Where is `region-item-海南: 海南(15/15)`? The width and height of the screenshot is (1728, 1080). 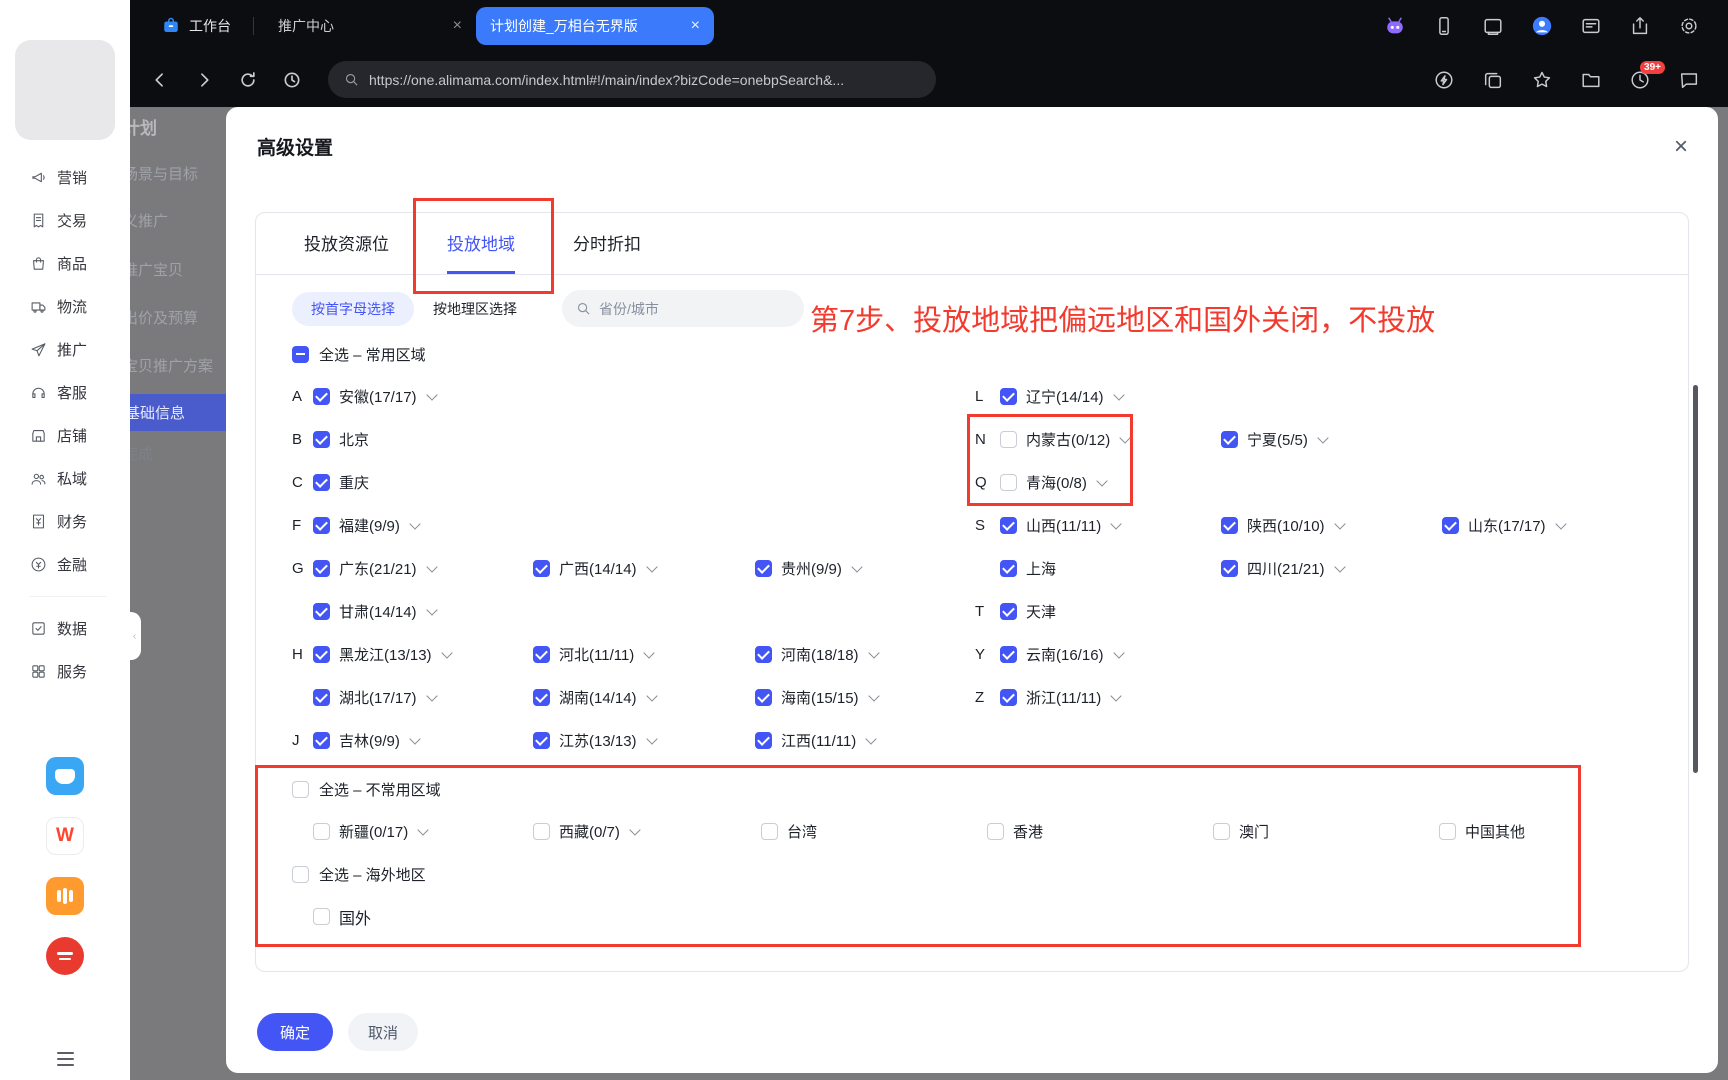 region-item-海南: 海南(15/15) is located at coordinates (817, 697).